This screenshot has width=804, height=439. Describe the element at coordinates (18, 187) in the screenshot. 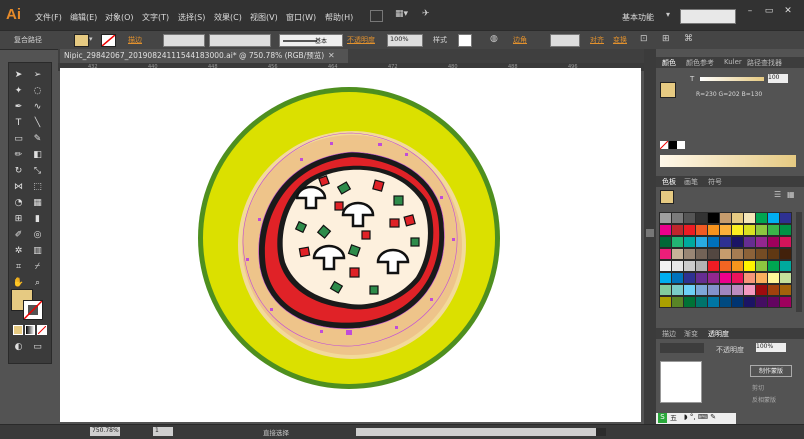

I see `width-tool-icon: ⋈` at that location.